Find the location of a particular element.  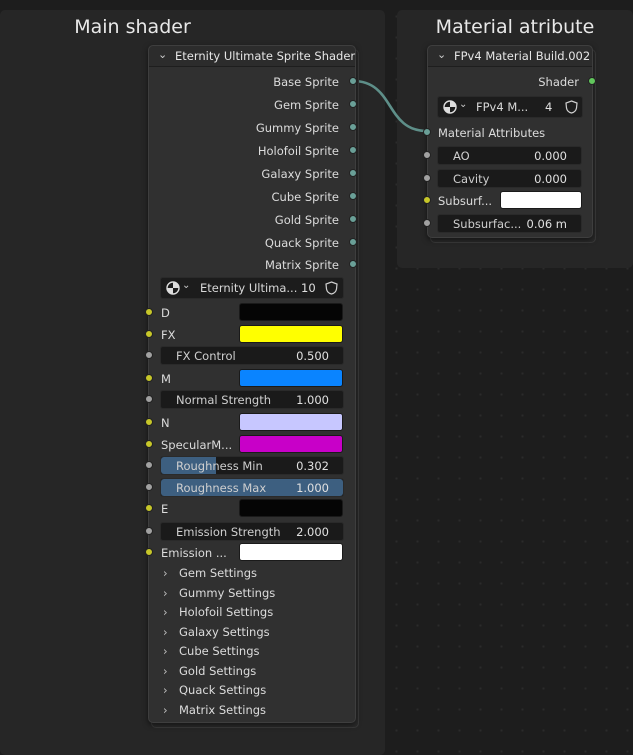

socket-output-quack-sprite is located at coordinates (353, 242).